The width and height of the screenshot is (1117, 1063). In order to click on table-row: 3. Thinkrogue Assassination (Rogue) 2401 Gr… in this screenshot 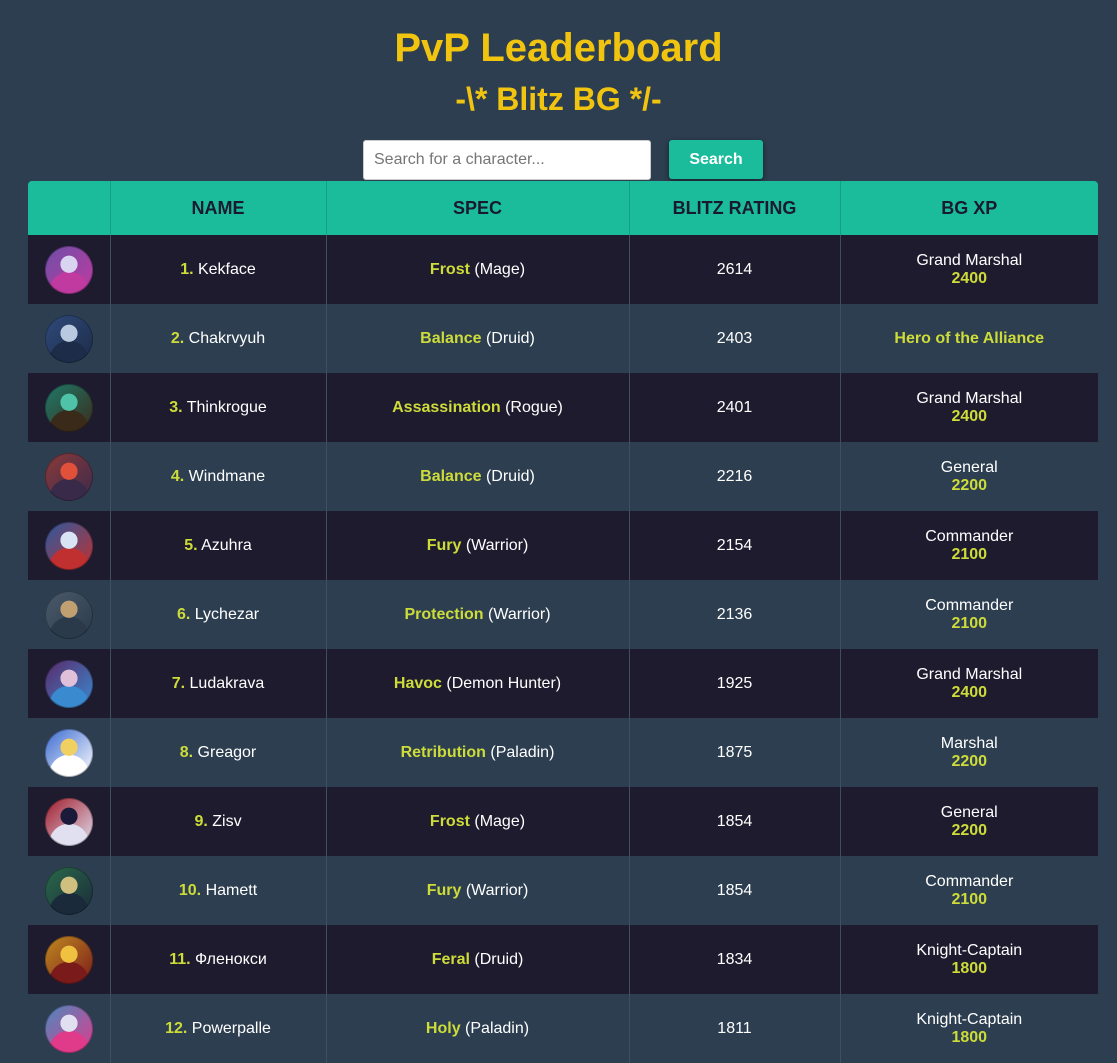, I will do `click(563, 407)`.